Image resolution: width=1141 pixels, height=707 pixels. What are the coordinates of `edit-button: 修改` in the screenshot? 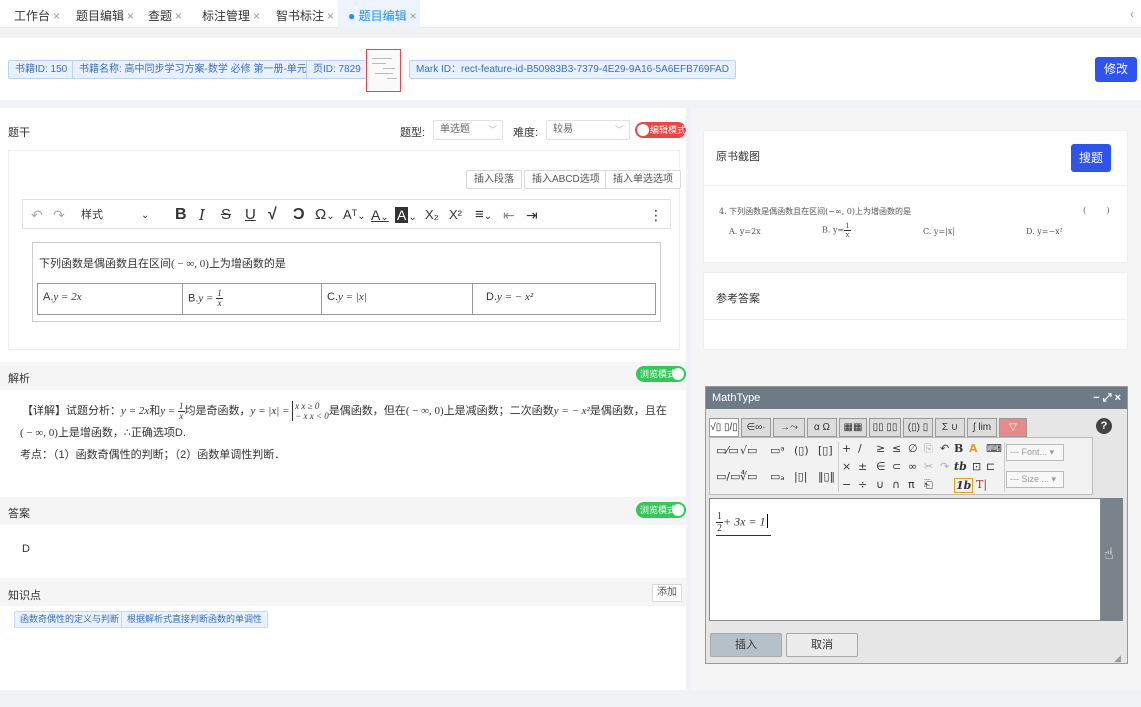 It's located at (1116, 69).